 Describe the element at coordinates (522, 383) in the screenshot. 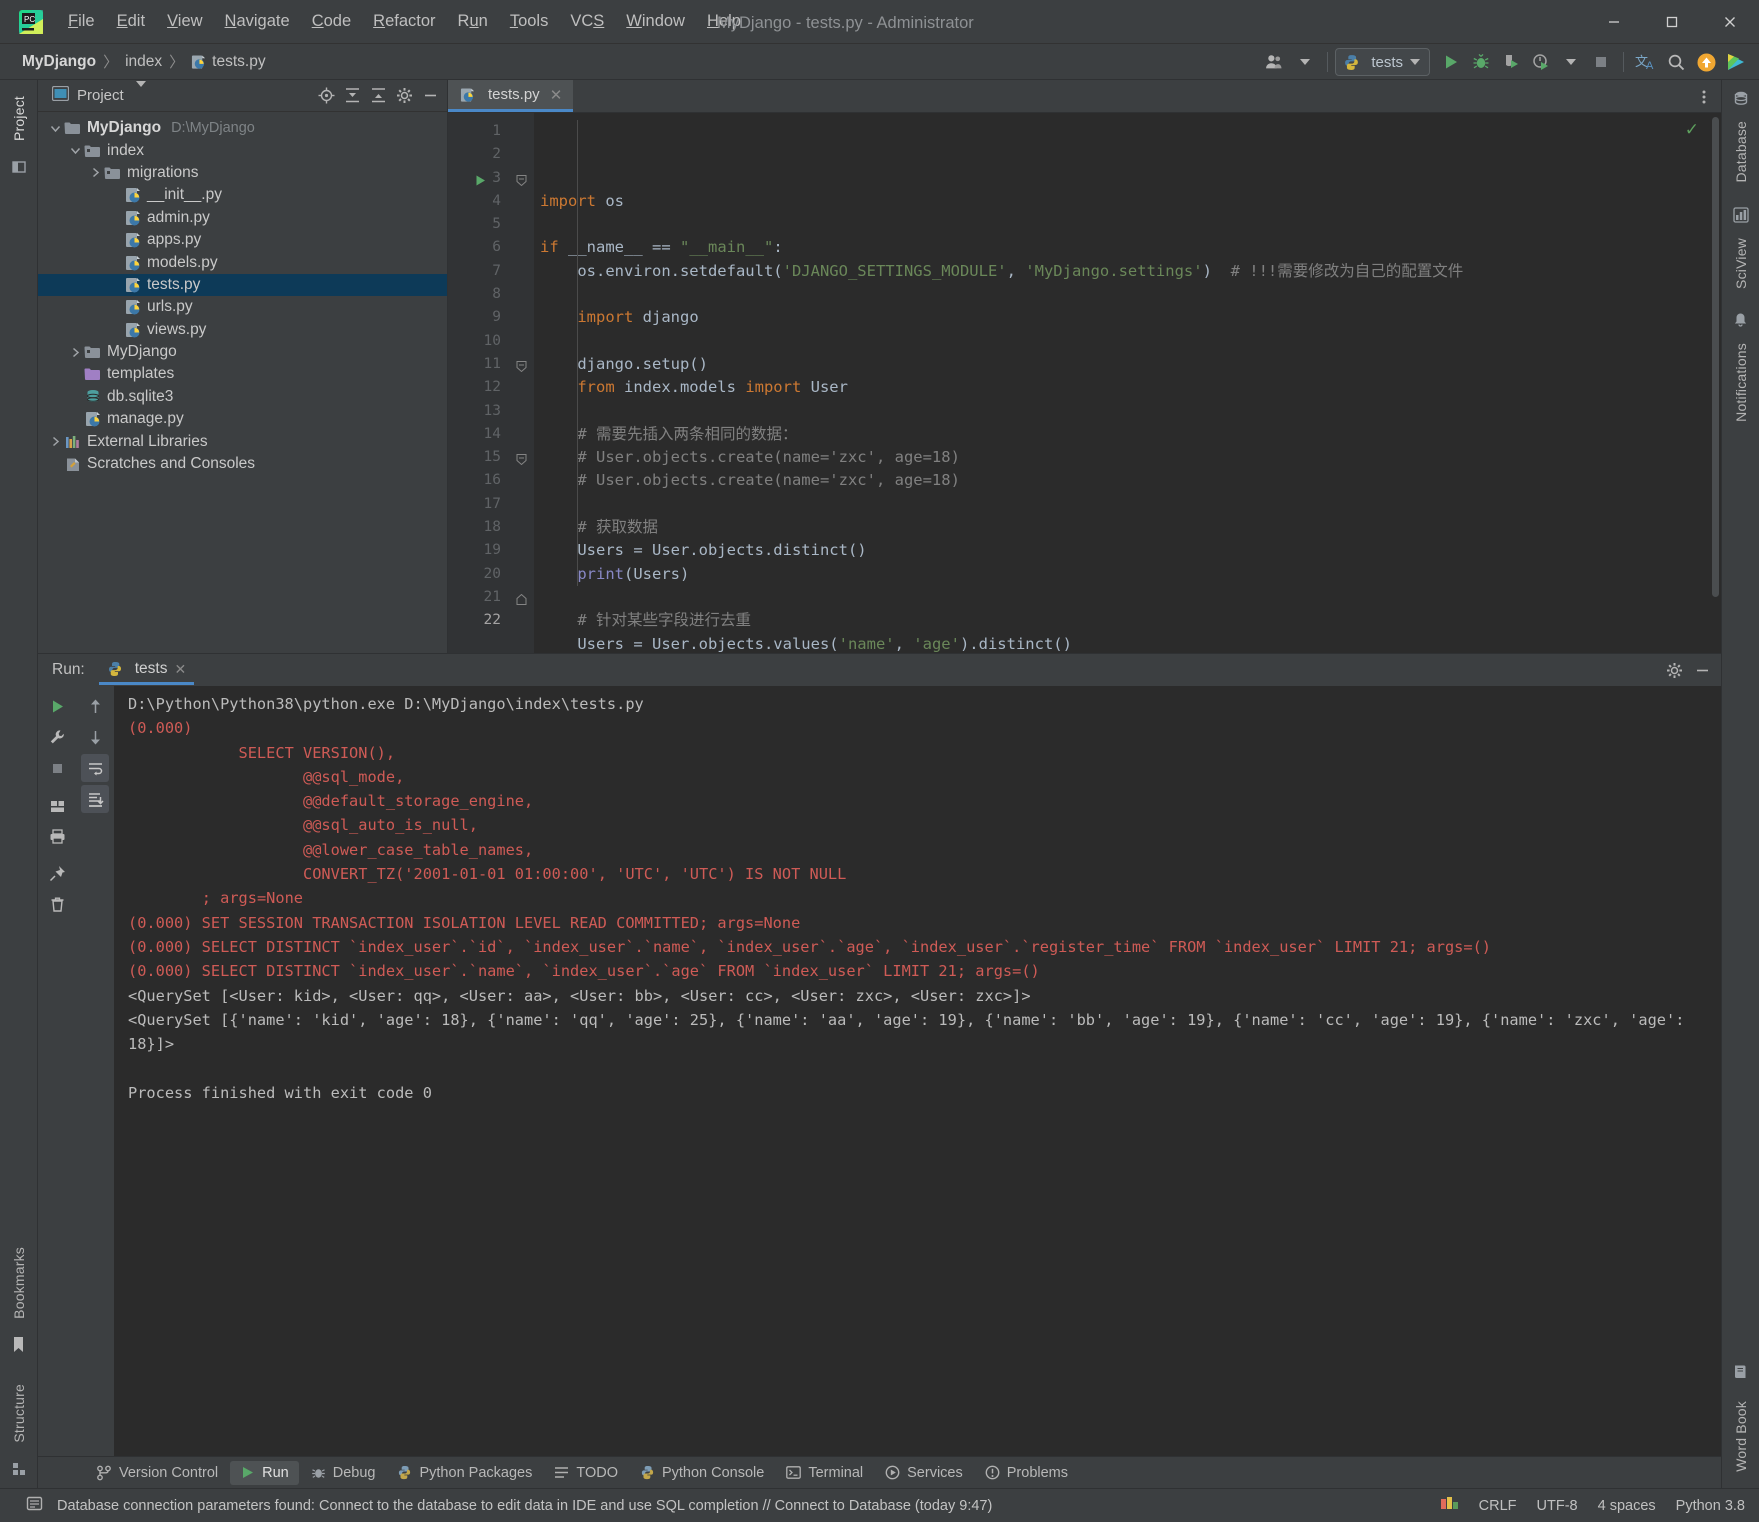

I see `editor-fold-column` at that location.